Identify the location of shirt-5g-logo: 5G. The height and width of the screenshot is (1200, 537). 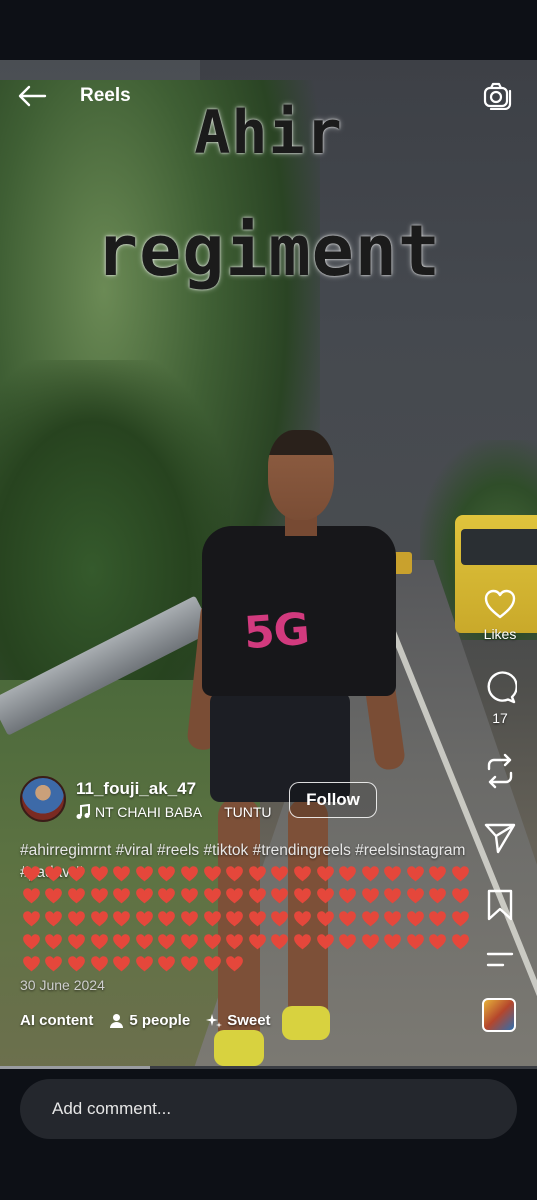
(276, 631).